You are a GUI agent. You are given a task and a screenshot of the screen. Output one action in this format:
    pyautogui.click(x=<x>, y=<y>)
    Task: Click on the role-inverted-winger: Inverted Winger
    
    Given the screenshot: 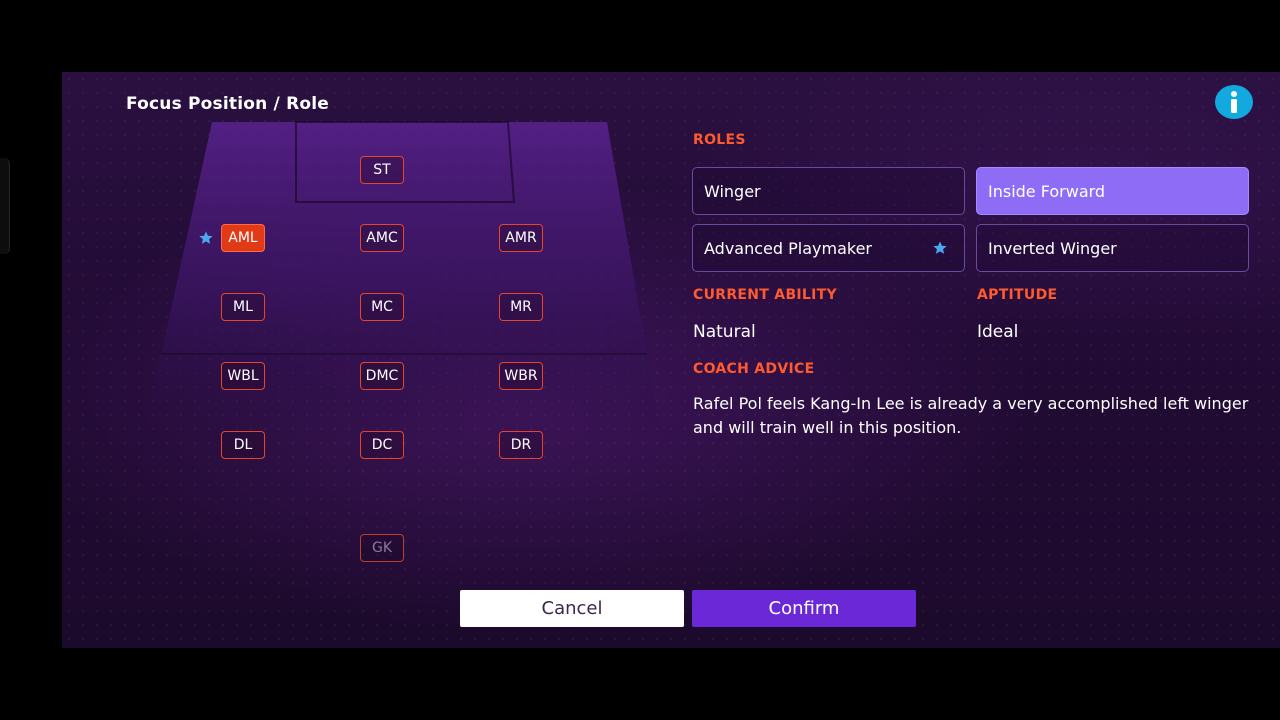 What is the action you would take?
    pyautogui.click(x=1112, y=248)
    